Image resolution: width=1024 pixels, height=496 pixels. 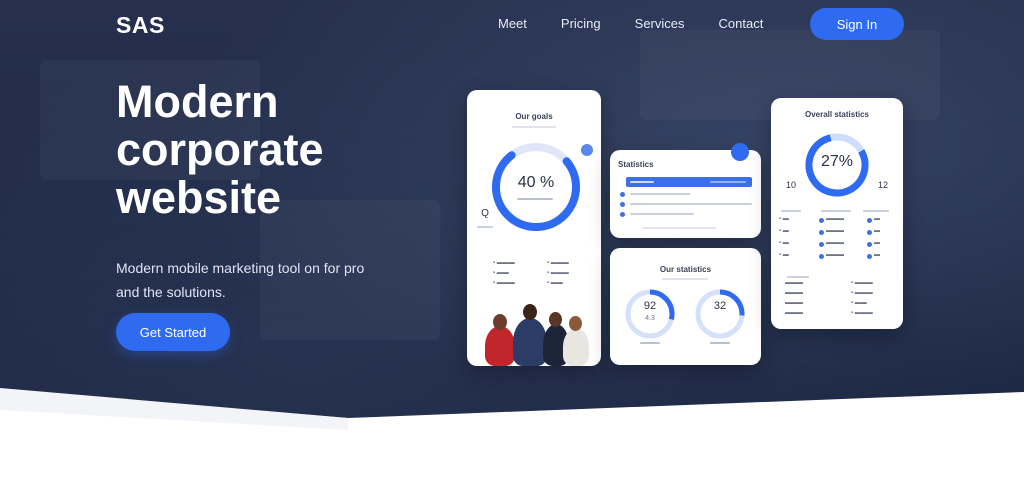 I want to click on stat-b-value: 32, so click(x=720, y=306).